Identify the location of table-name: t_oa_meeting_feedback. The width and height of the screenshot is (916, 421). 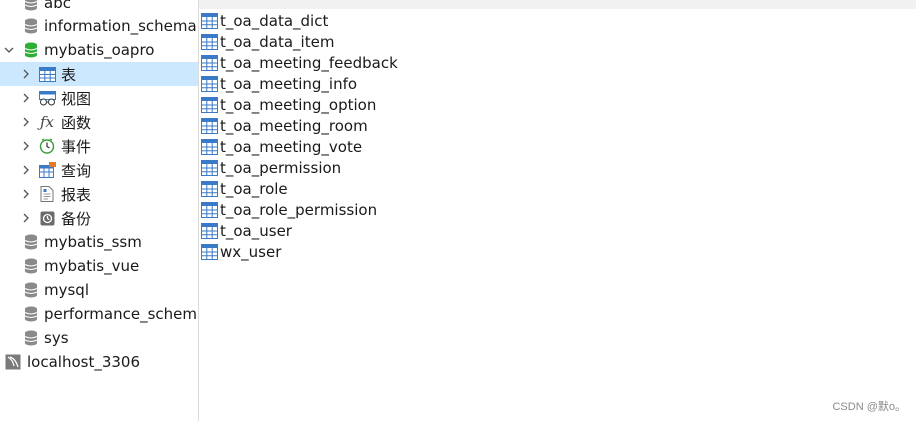
(309, 62).